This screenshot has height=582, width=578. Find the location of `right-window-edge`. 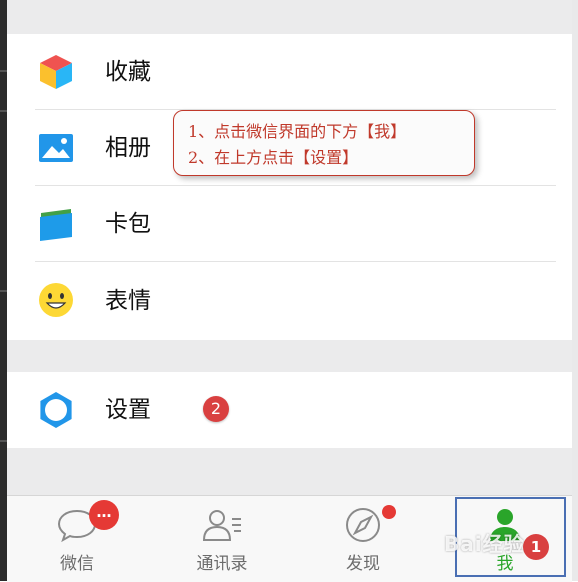

right-window-edge is located at coordinates (575, 290).